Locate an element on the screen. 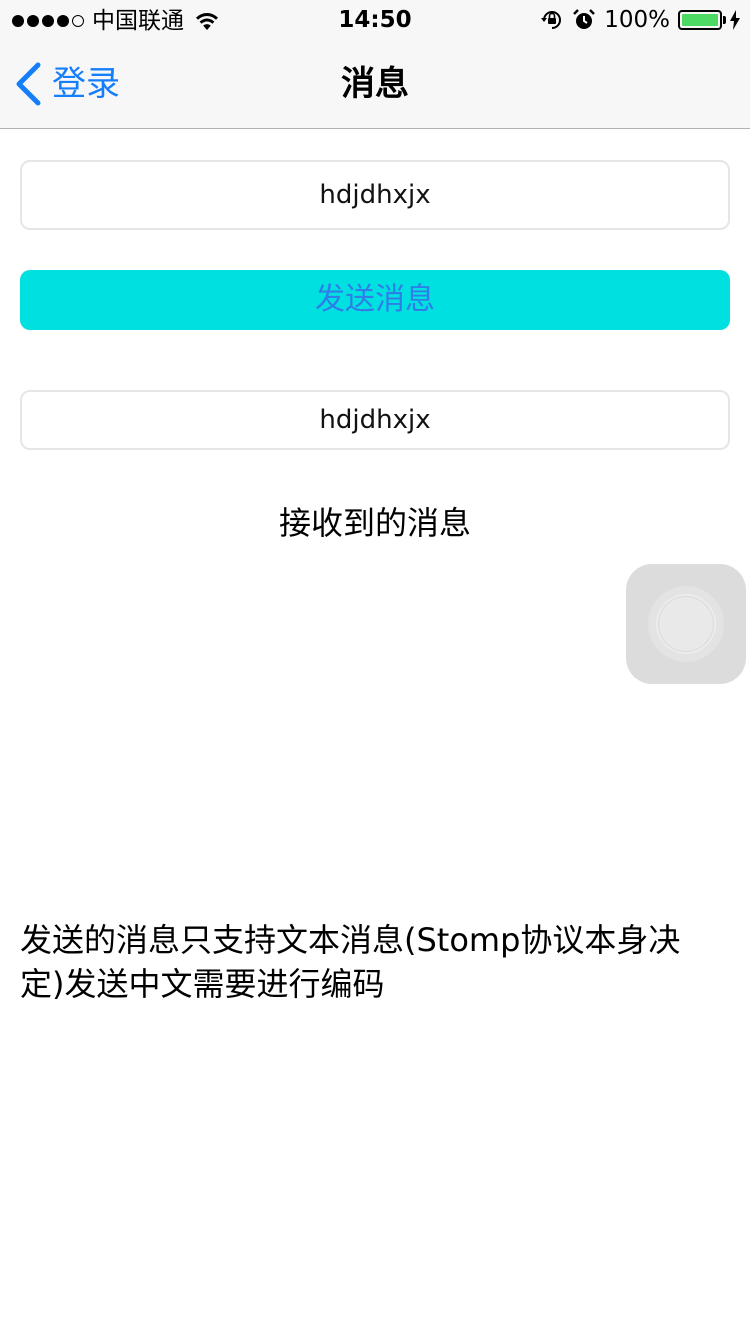 This screenshot has width=750, height=1334. assistive-touch-core is located at coordinates (686, 624).